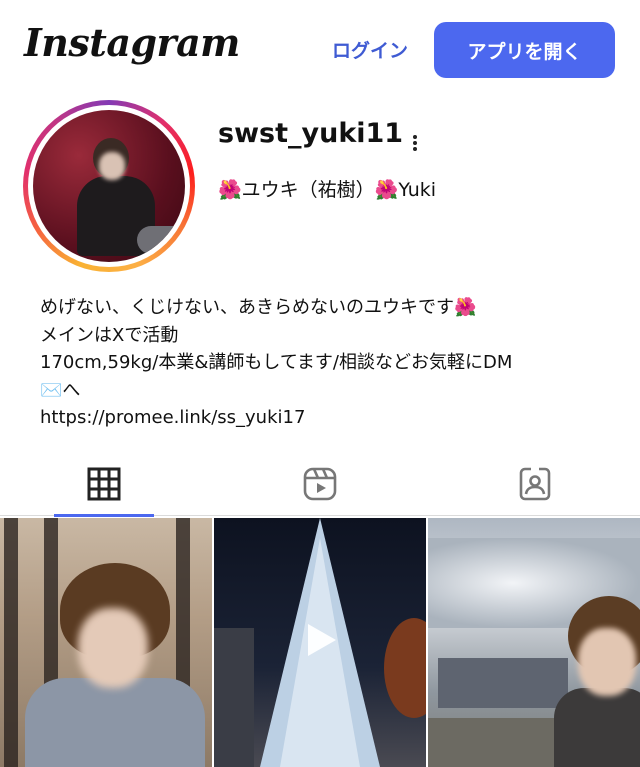 The image size is (640, 767). What do you see at coordinates (276, 362) in the screenshot?
I see `bio-line: 170cm,59kg/本業&講師もしてます/相談などお気軽にDM` at bounding box center [276, 362].